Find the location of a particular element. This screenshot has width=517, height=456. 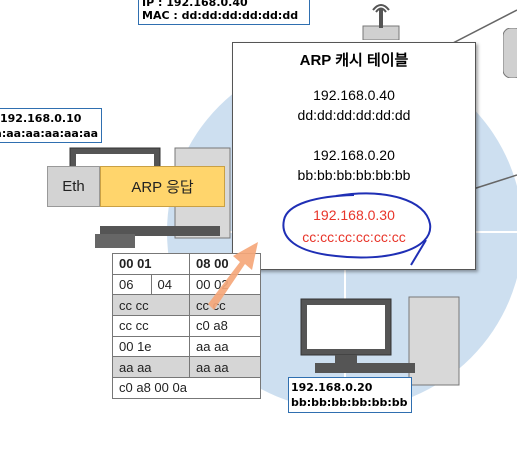

hex-cell: c0 a8 00 0a is located at coordinates (186, 388).